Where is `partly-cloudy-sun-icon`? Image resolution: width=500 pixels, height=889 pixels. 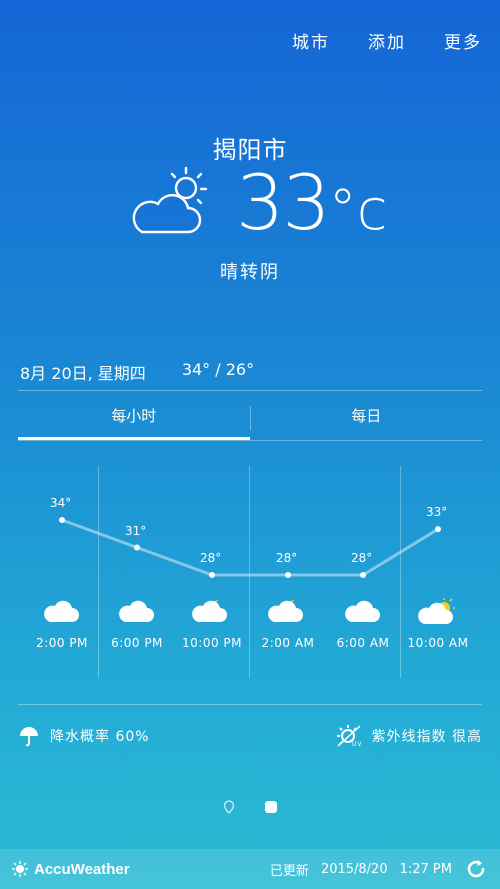 partly-cloudy-sun-icon is located at coordinates (170, 200).